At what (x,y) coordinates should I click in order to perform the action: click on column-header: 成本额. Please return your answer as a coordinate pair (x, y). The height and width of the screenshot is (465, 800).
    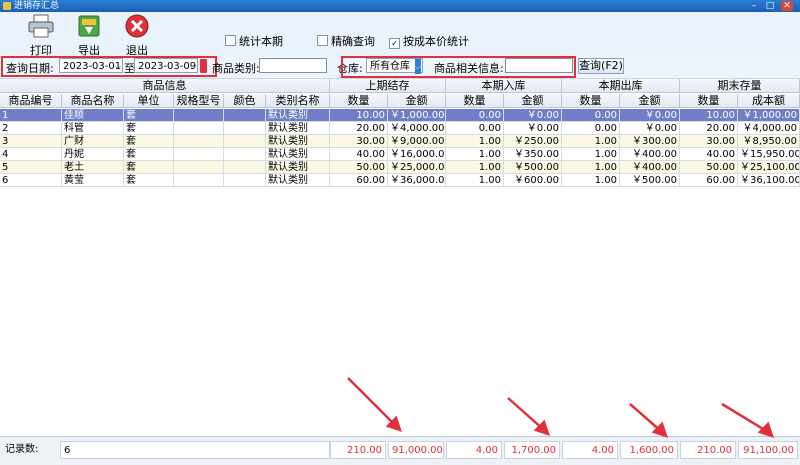
    Looking at the image, I should click on (769, 101).